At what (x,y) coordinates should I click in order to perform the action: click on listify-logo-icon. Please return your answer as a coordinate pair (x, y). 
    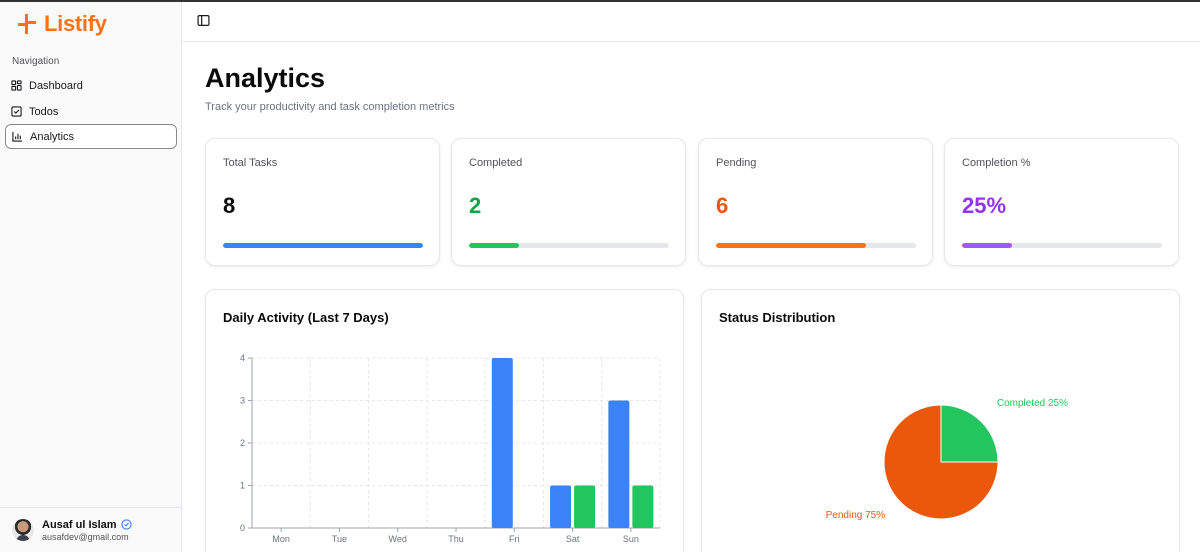
    Looking at the image, I should click on (27, 24).